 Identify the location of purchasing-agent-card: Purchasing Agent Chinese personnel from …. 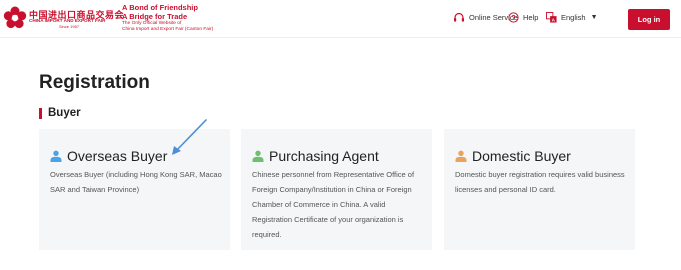
(336, 189).